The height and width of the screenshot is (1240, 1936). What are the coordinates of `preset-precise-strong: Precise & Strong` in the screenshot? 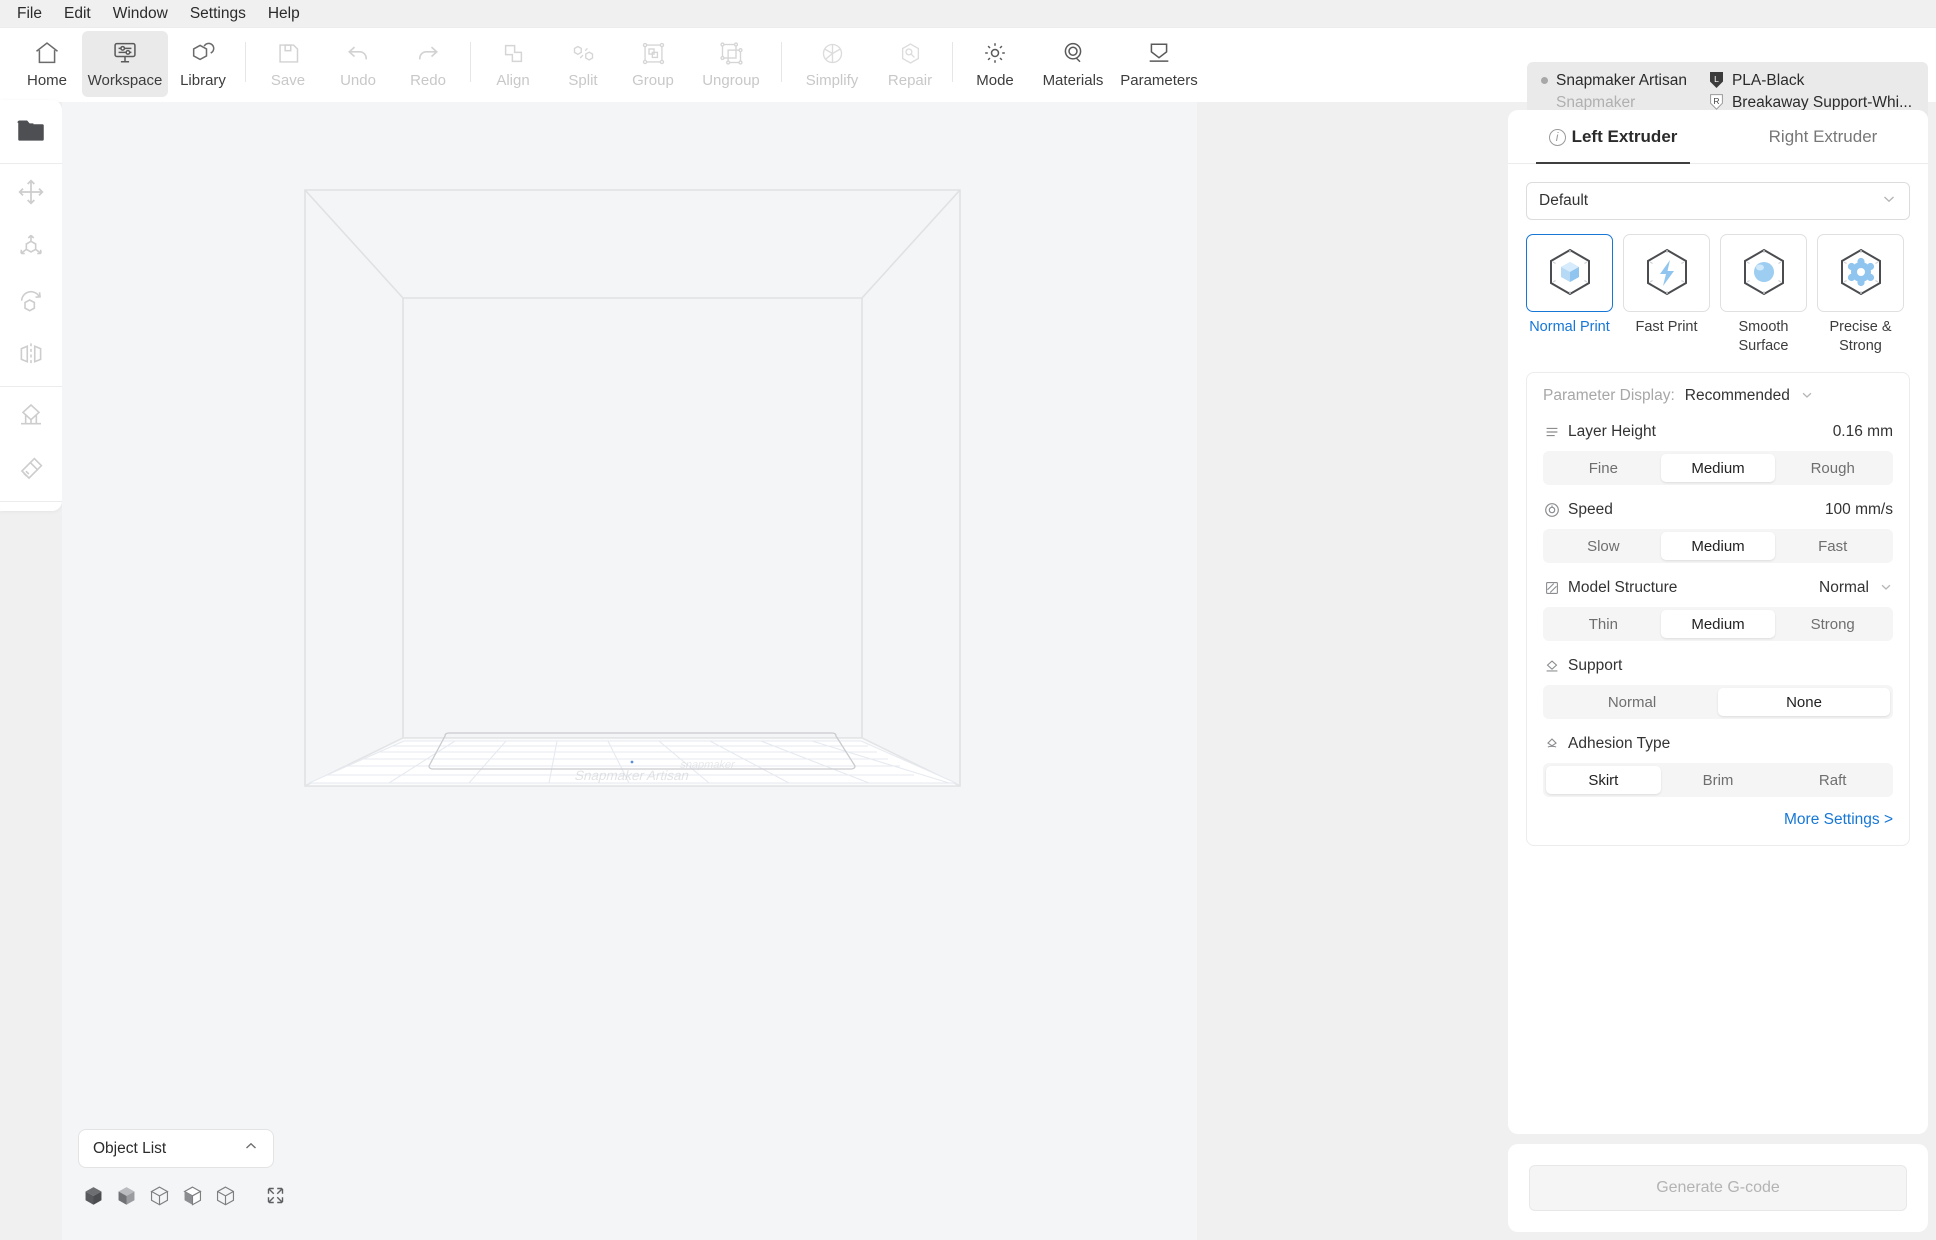 It's located at (1860, 295).